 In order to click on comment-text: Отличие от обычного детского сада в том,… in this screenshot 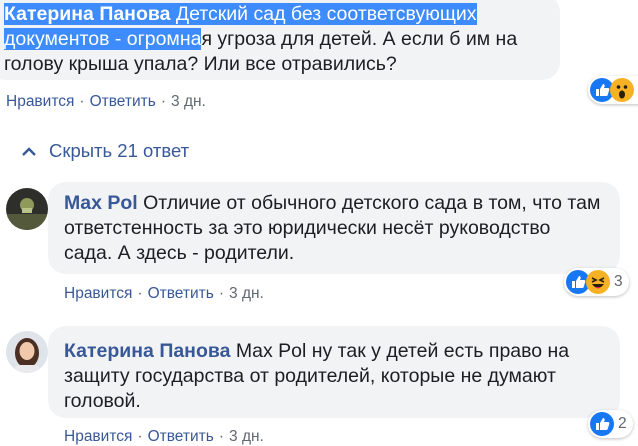, I will do `click(332, 228)`.